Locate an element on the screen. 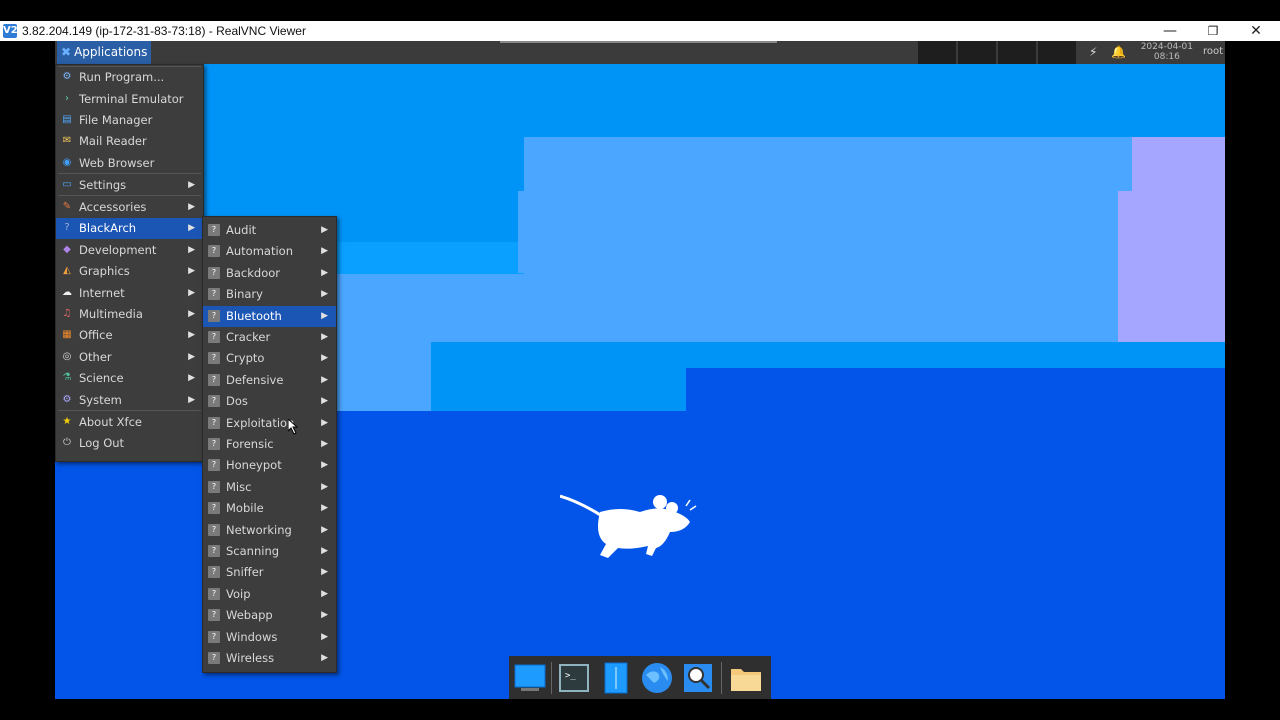  menu-item-label: Crypto is located at coordinates (245, 358).